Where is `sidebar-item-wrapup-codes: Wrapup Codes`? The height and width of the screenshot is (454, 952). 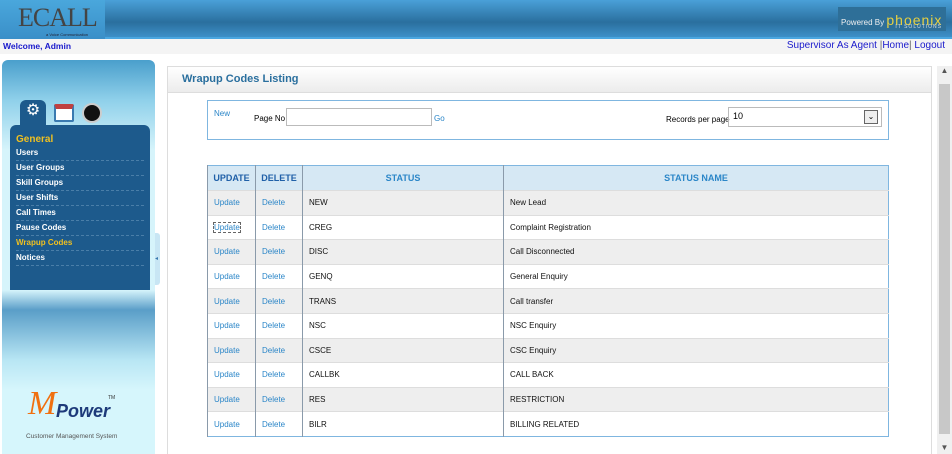
sidebar-item-wrapup-codes: Wrapup Codes is located at coordinates (80, 243).